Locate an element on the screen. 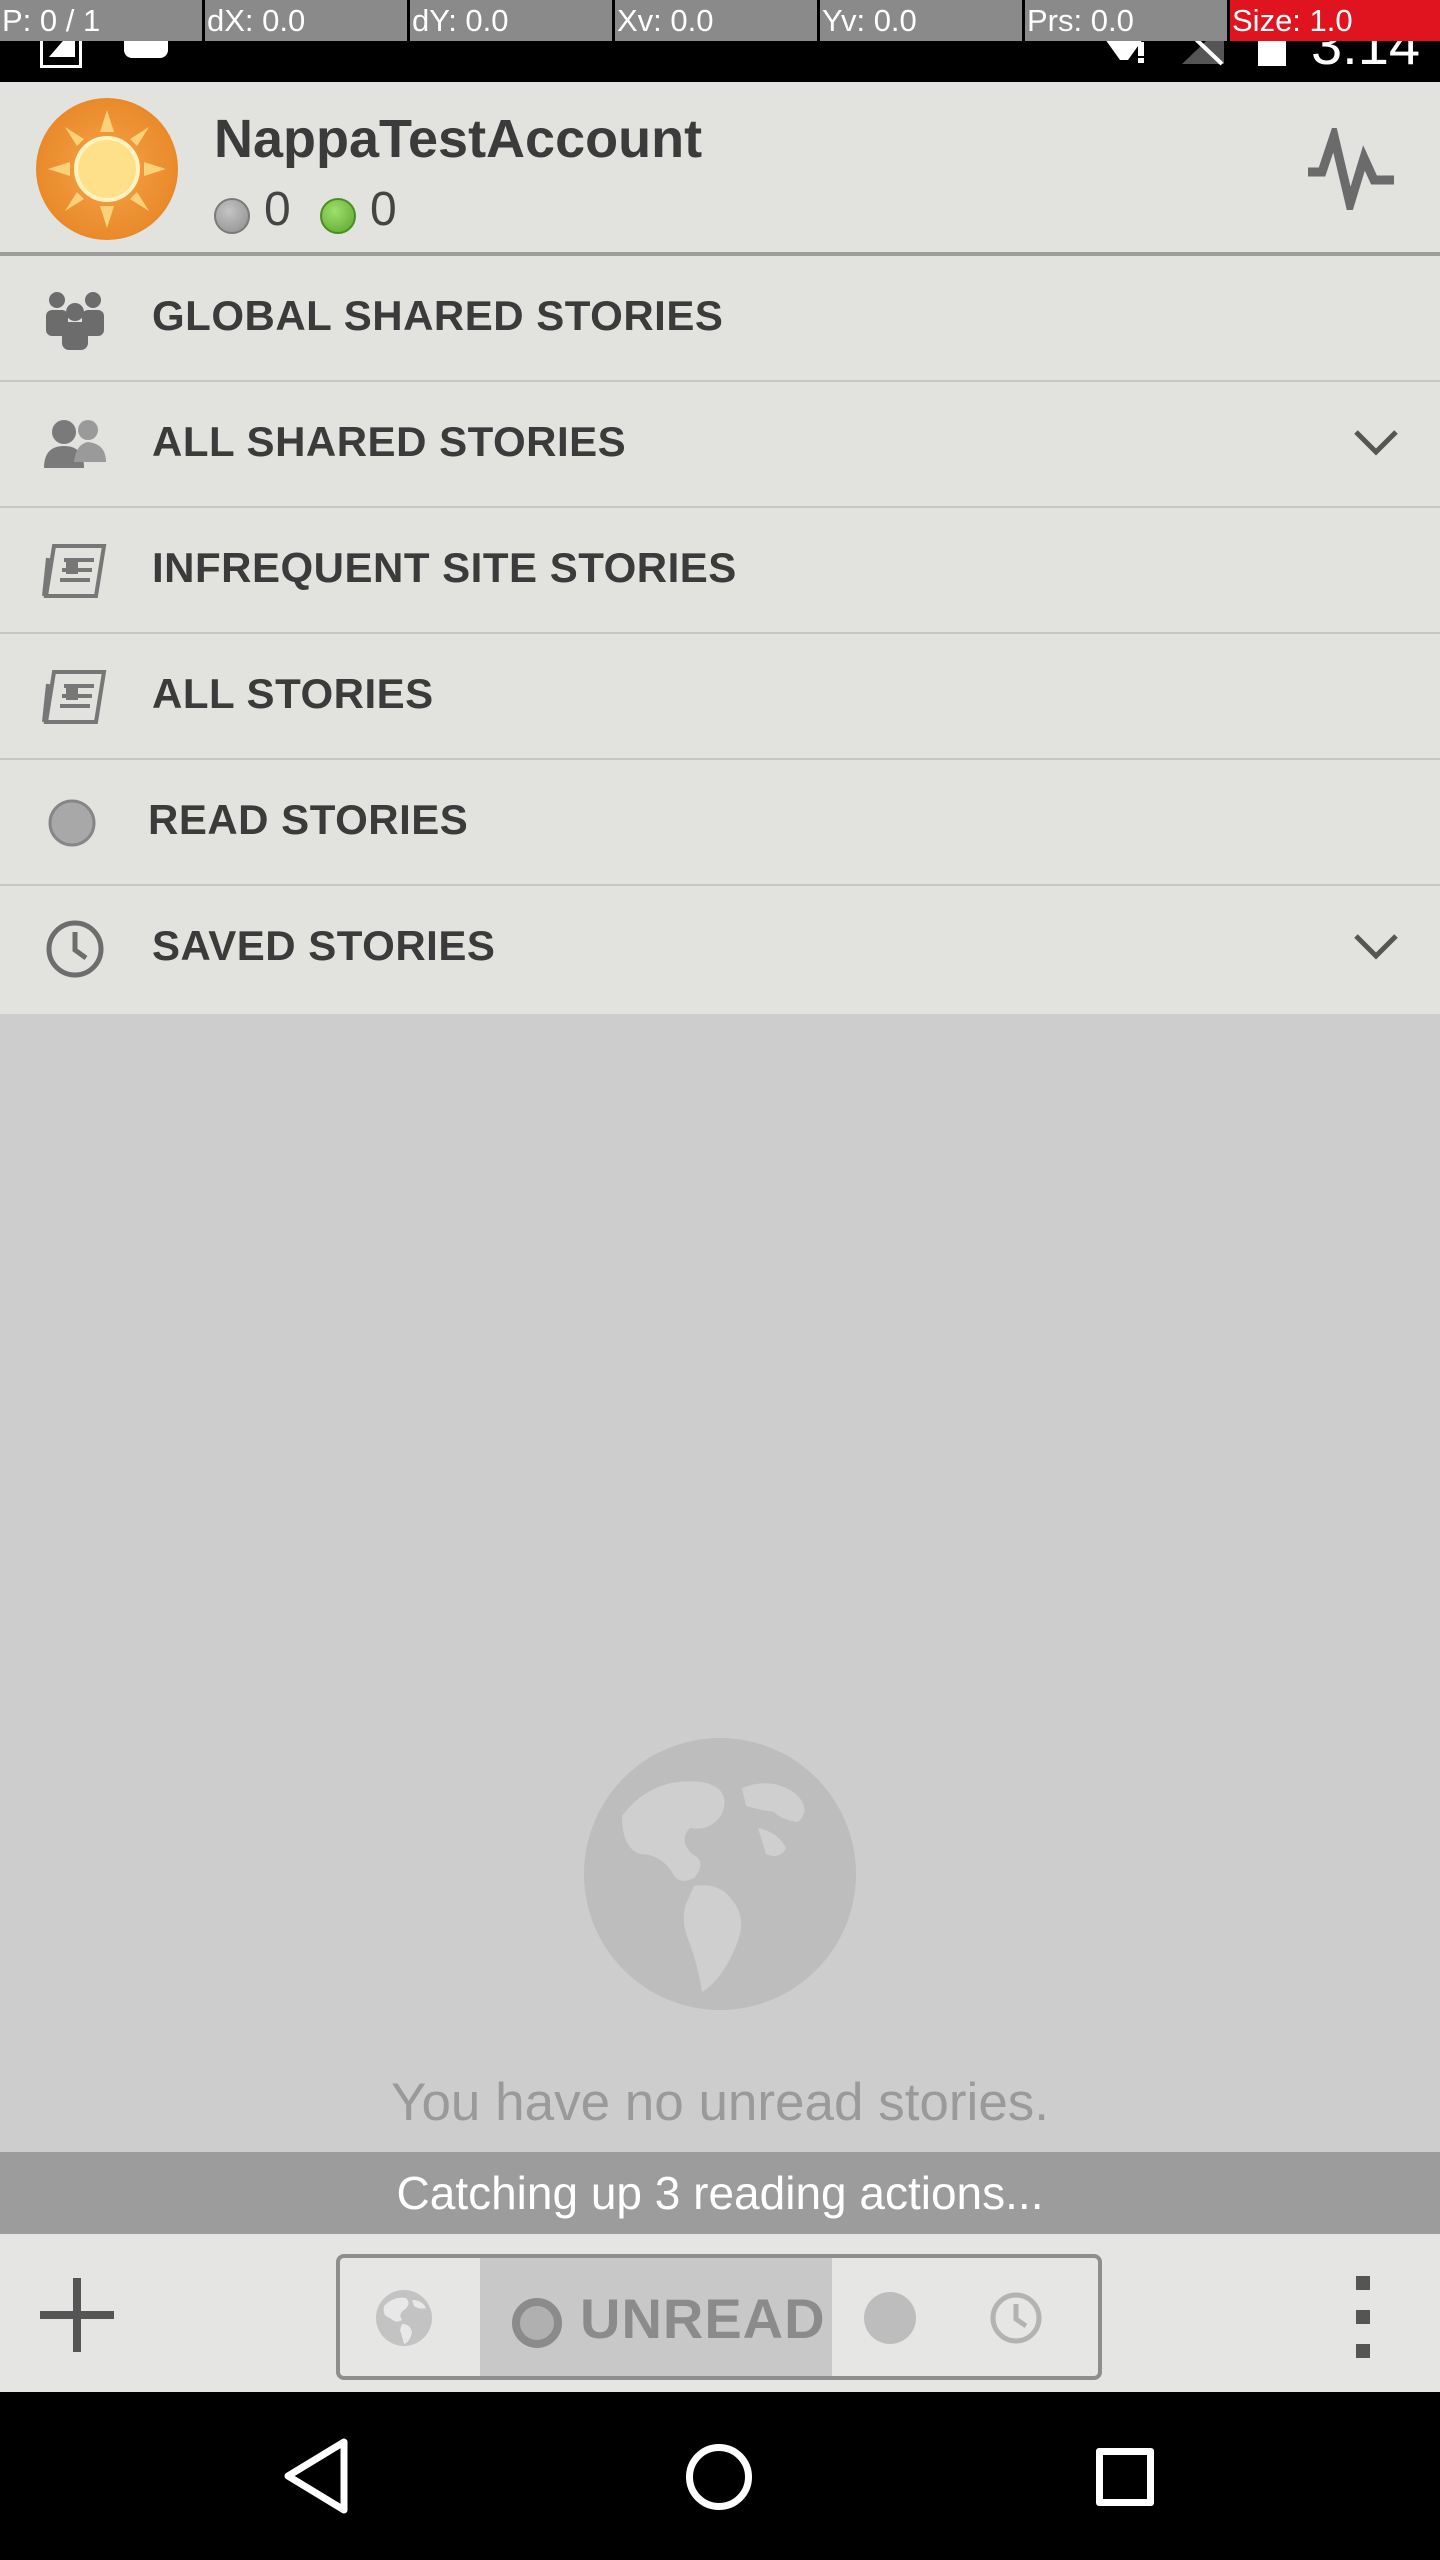 This screenshot has height=2560, width=1440. filter-all-button is located at coordinates (410, 2317).